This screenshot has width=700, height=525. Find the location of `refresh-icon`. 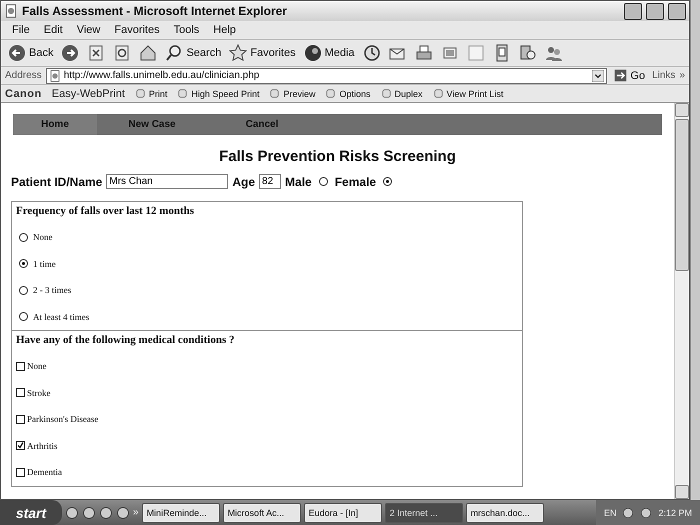

refresh-icon is located at coordinates (122, 53).